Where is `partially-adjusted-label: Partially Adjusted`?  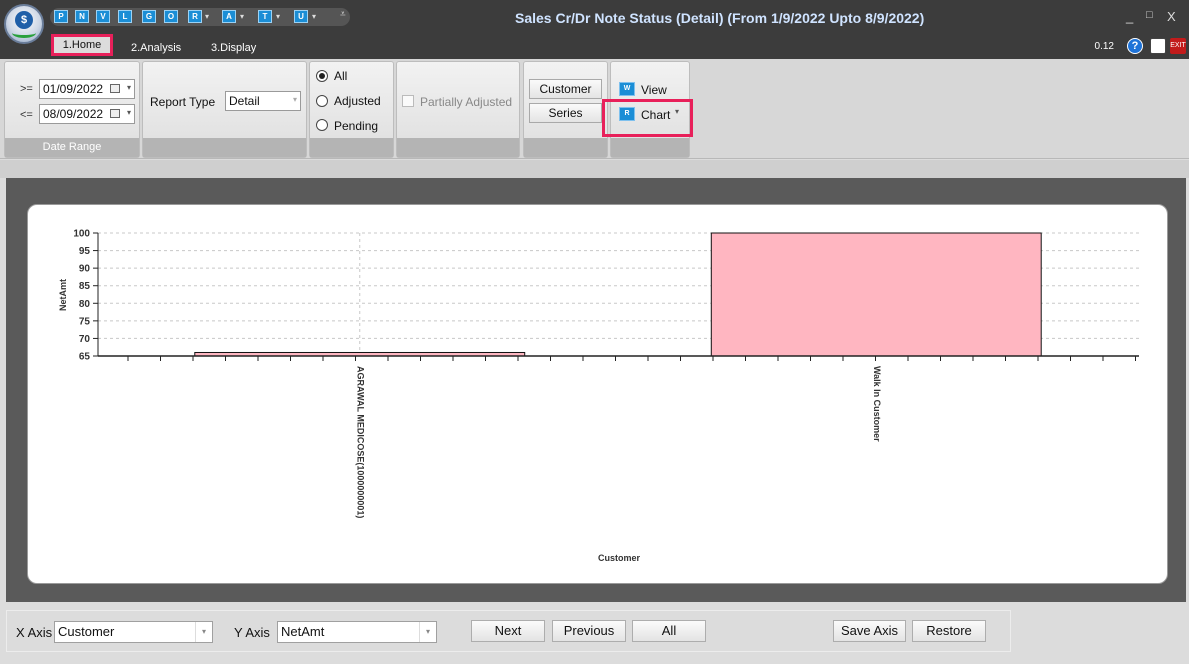 partially-adjusted-label: Partially Adjusted is located at coordinates (466, 102).